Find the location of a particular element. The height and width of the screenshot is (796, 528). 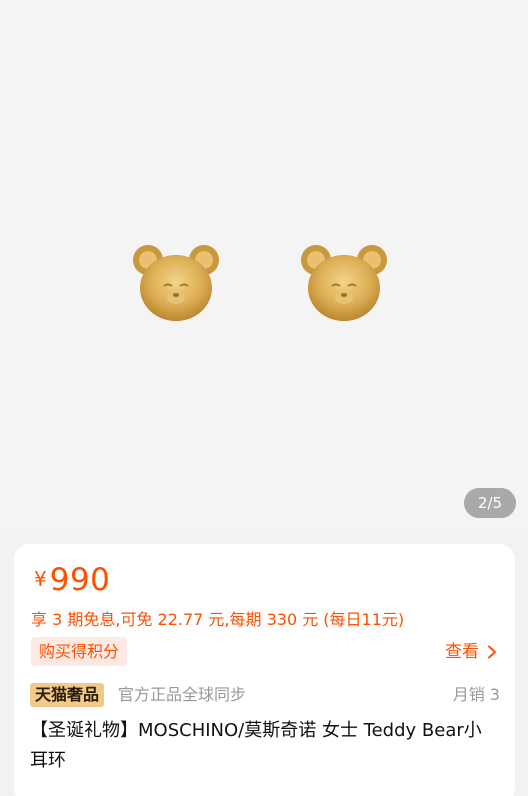

image-page-indicator: 2/5 is located at coordinates (490, 503).